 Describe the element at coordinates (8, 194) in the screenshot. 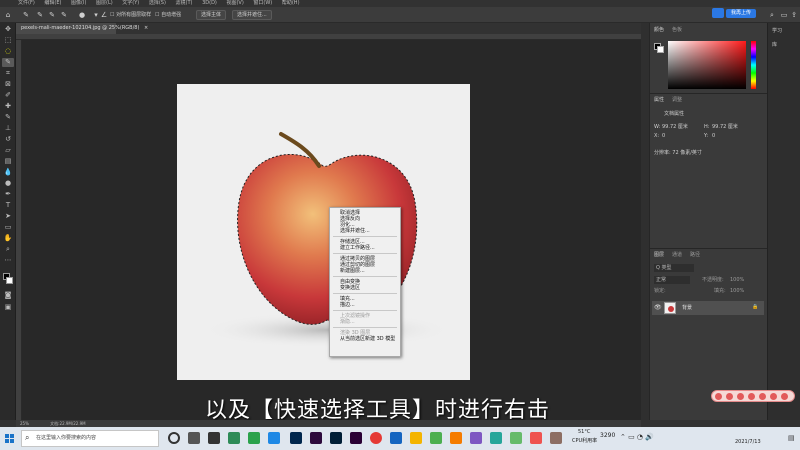

I see `pen-tool-icon: ✒` at that location.